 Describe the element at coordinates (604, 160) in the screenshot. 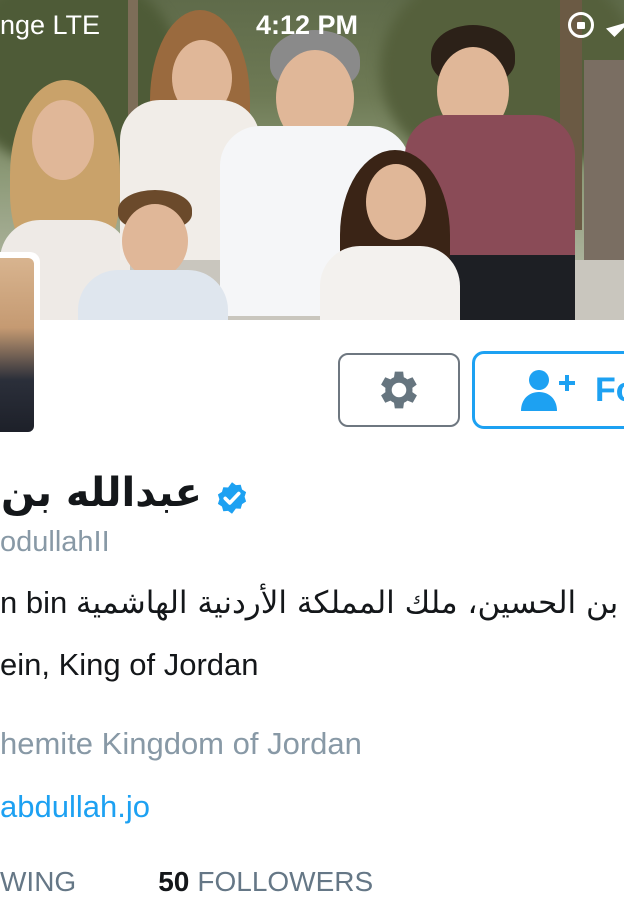

I see `stone-wall` at that location.